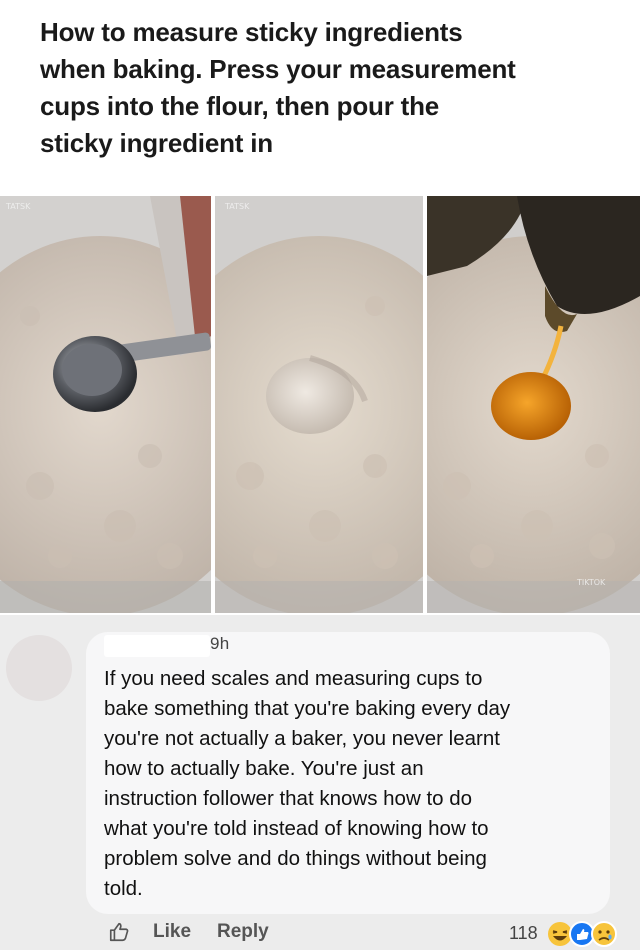  I want to click on thumbs-up-icon, so click(119, 932).